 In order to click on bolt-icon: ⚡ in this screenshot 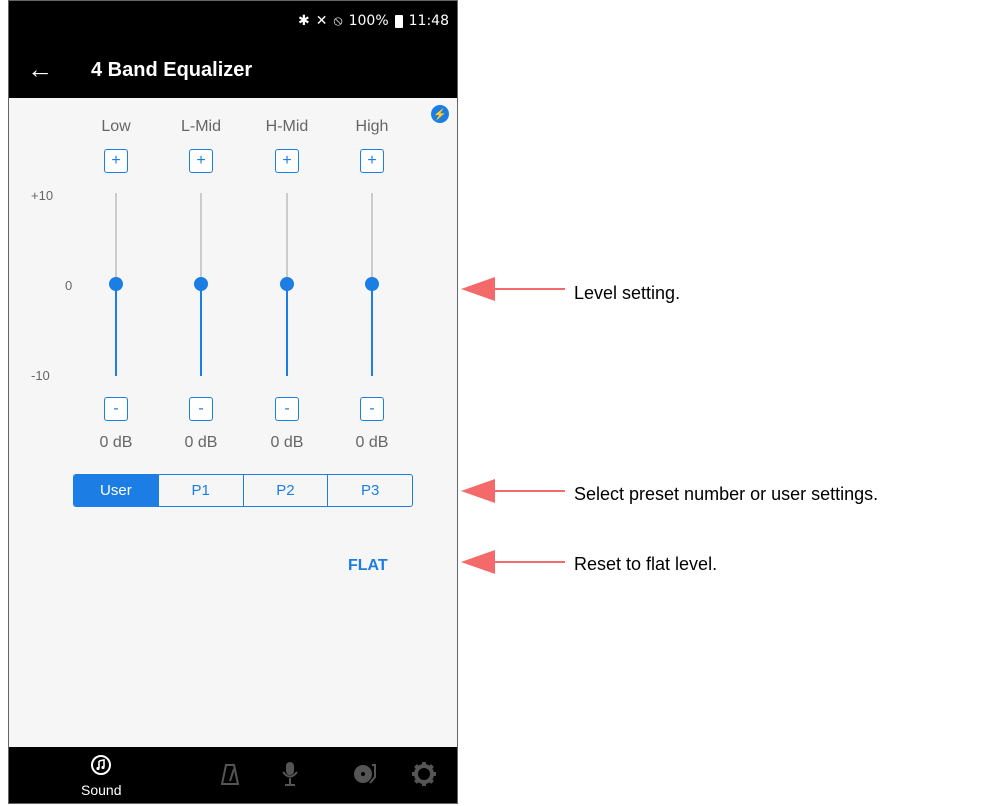, I will do `click(440, 114)`.